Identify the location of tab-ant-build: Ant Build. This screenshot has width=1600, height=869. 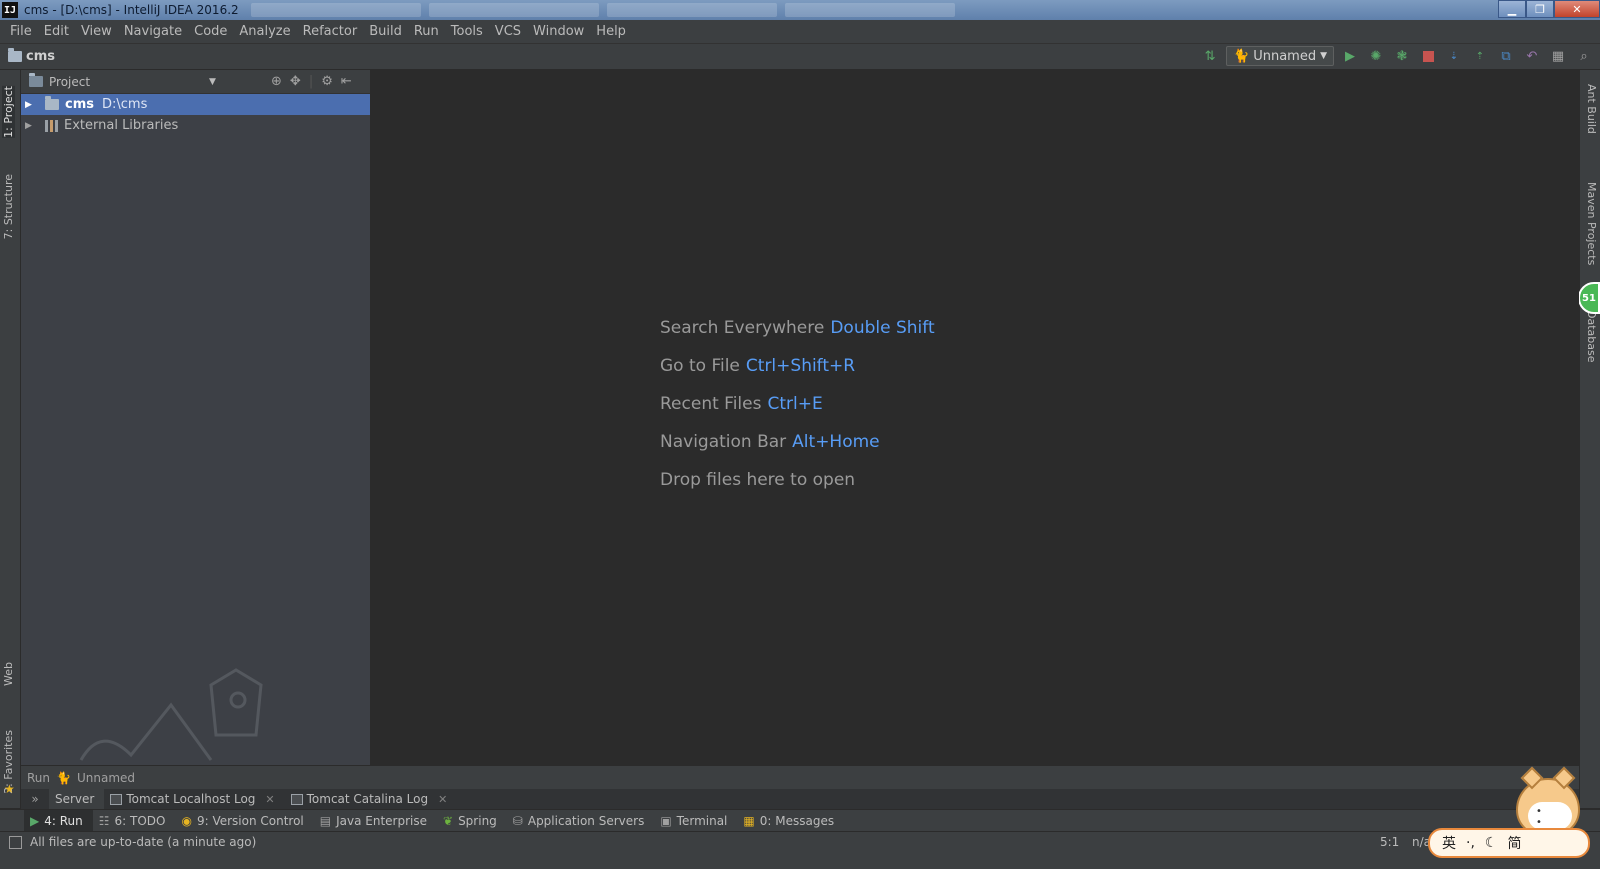
(1591, 109).